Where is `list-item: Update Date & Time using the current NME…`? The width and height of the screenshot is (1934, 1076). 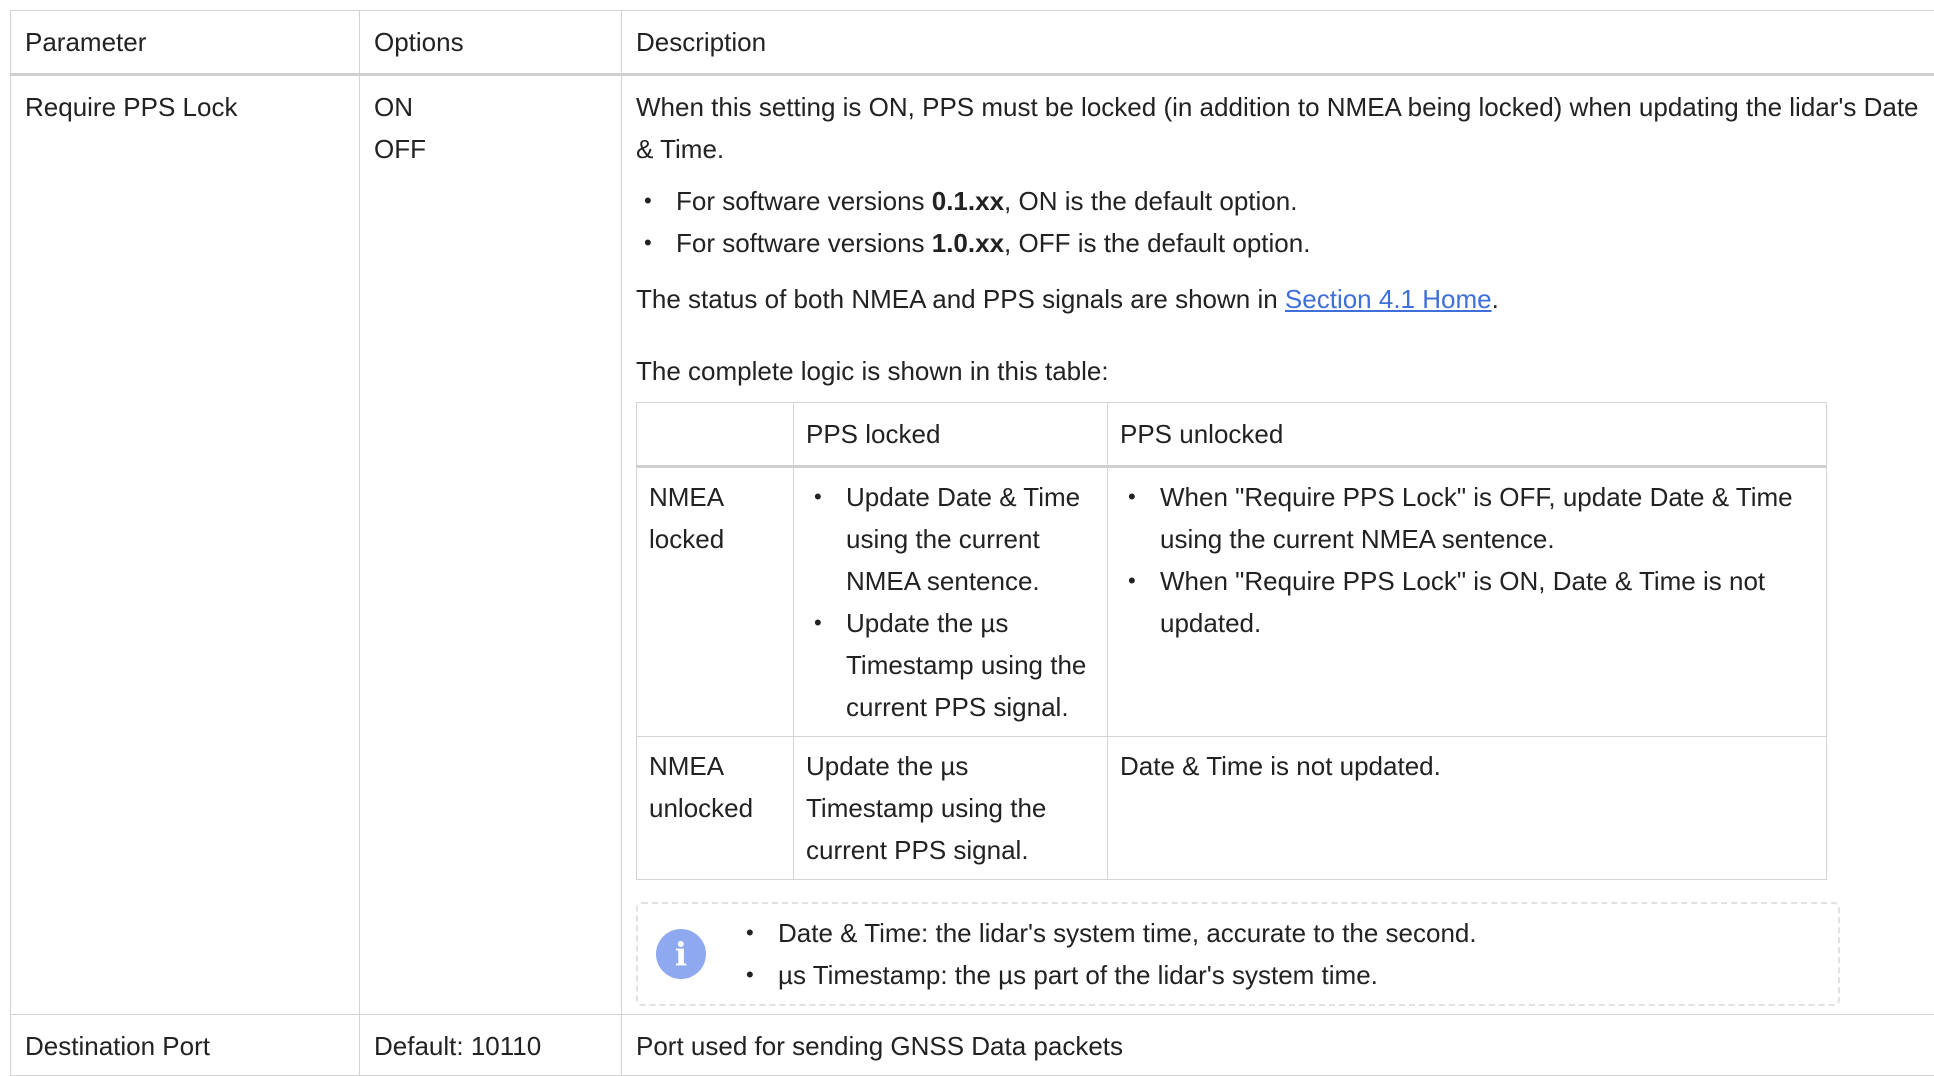
list-item: Update Date & Time using the current NME… is located at coordinates (950, 539).